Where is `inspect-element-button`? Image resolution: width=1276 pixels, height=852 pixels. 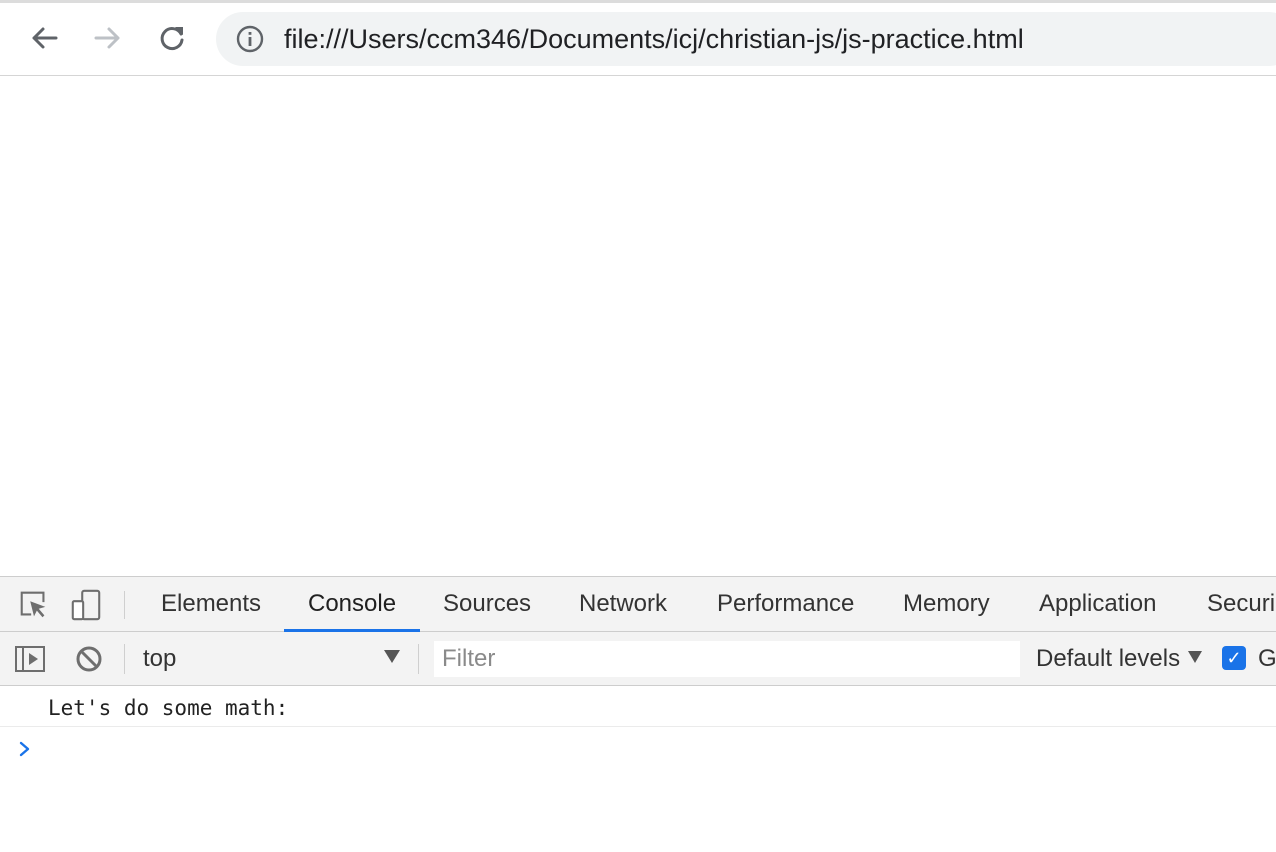
inspect-element-button is located at coordinates (34, 605).